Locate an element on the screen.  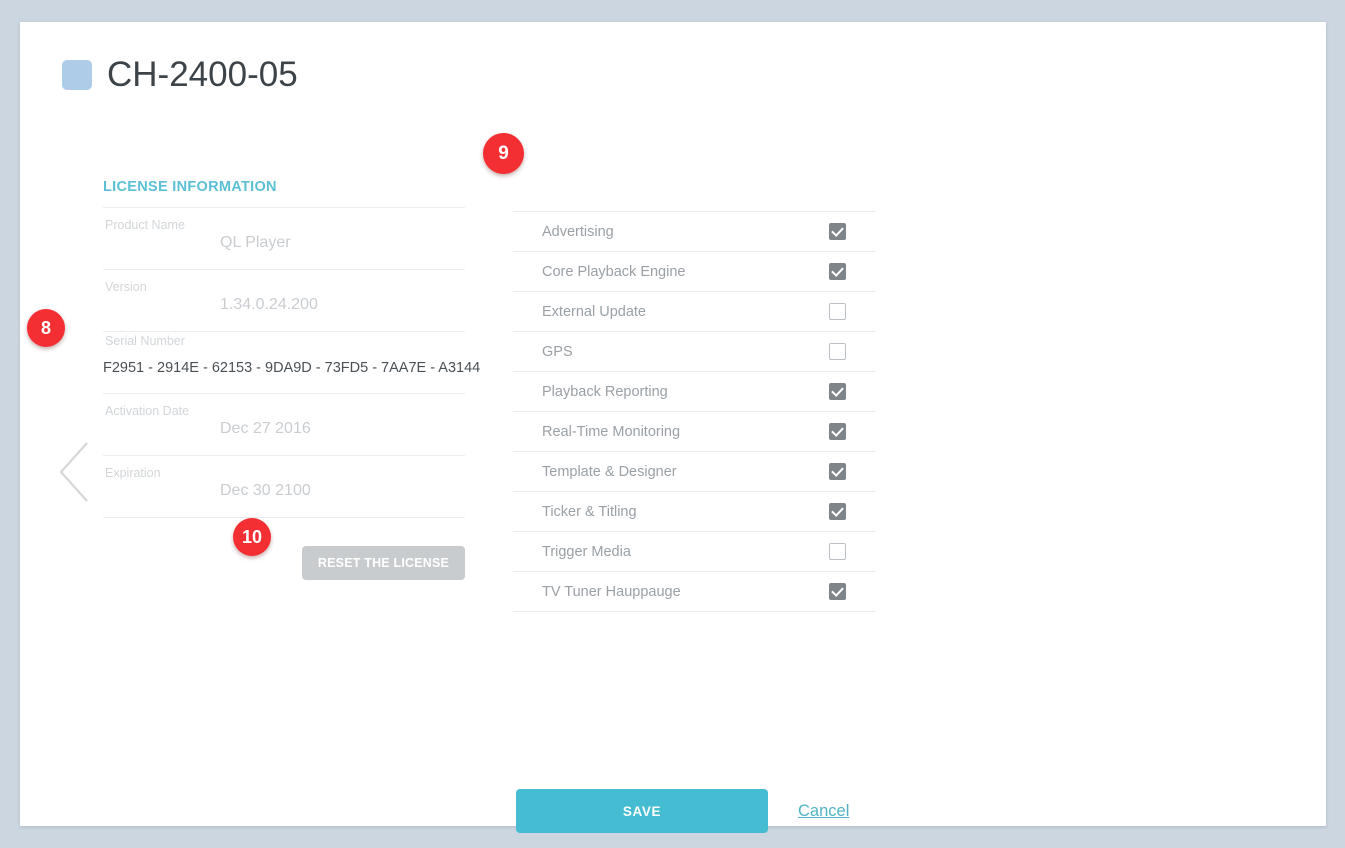
license-section-title: LICENSE INFORMATION is located at coordinates (190, 187).